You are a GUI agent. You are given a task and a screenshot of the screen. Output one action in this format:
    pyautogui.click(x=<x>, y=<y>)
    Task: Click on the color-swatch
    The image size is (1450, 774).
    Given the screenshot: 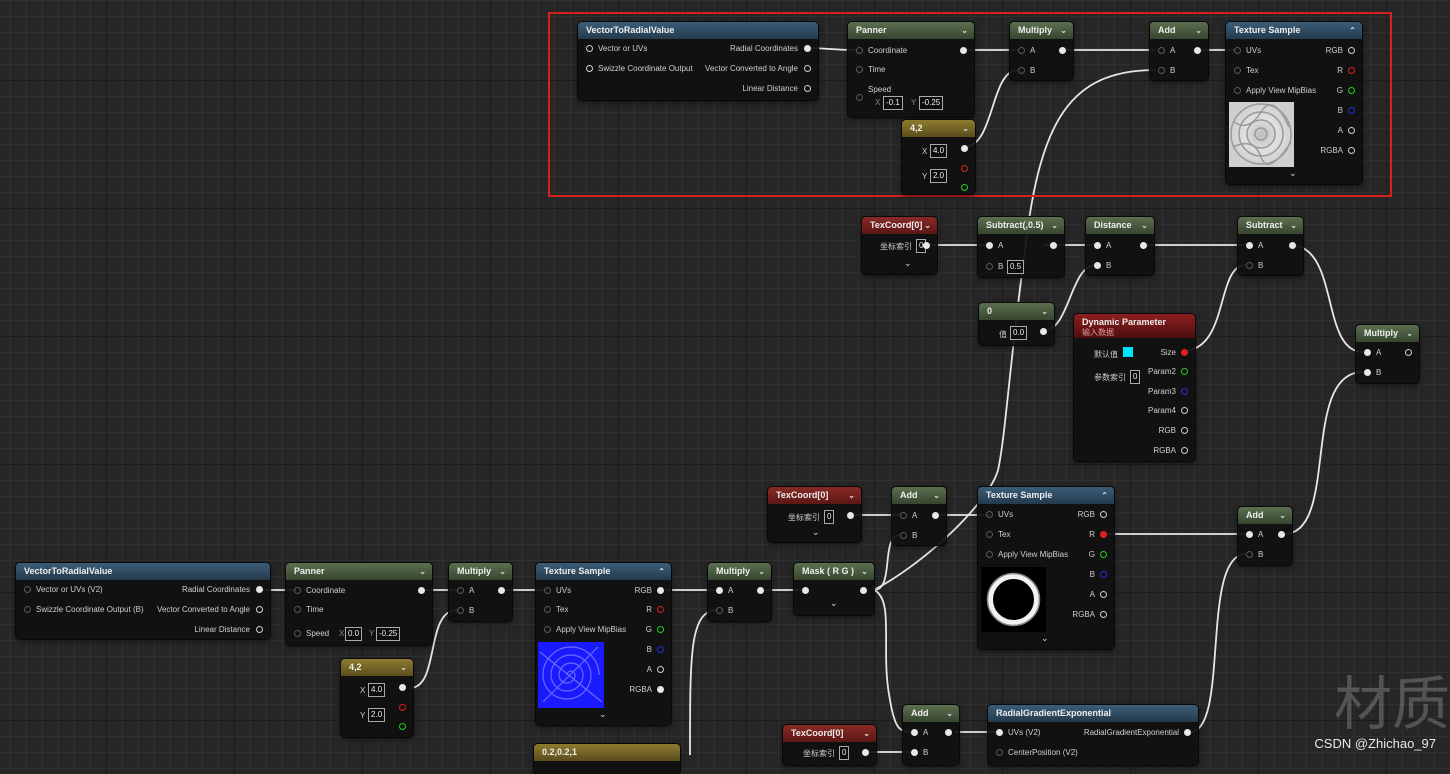 What is the action you would take?
    pyautogui.click(x=1128, y=352)
    